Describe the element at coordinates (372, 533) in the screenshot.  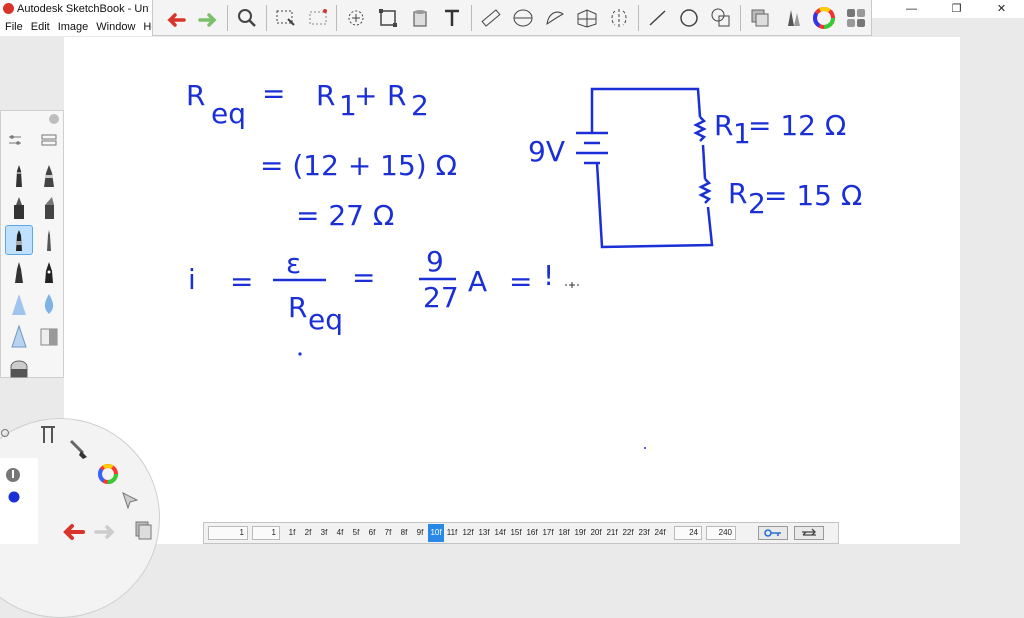
I see `timeline-frame: 6f` at that location.